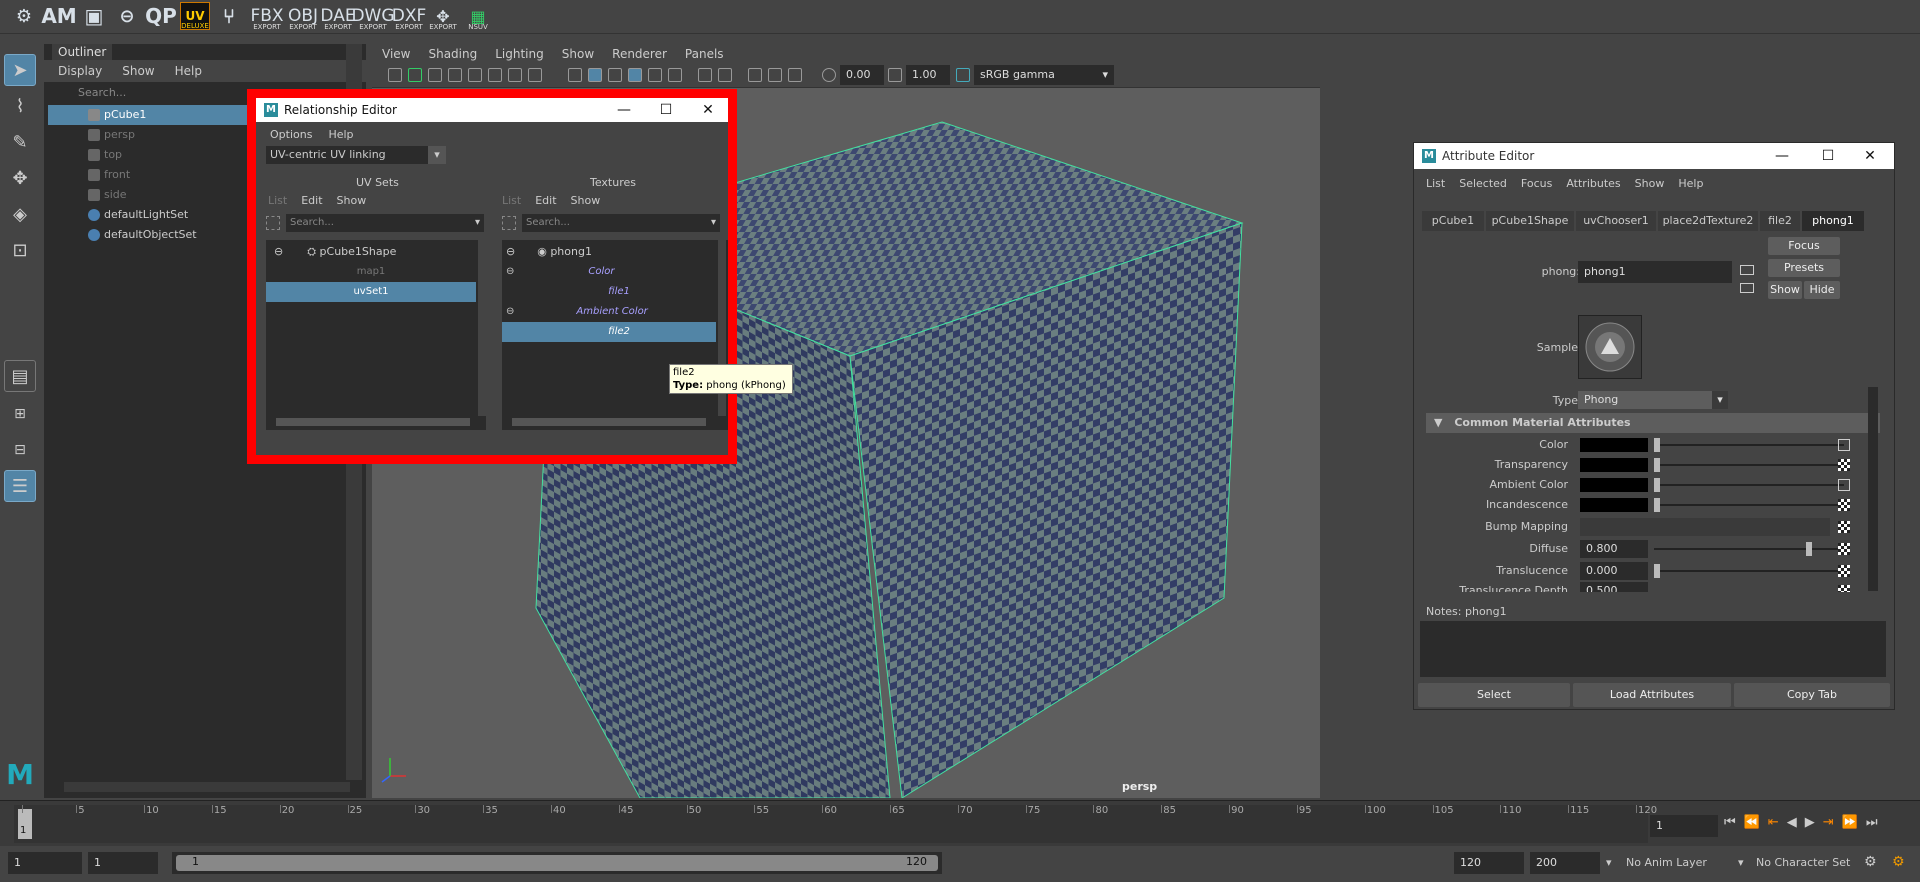  What do you see at coordinates (704, 54) in the screenshot?
I see `viewport-menu-panels: Panels` at bounding box center [704, 54].